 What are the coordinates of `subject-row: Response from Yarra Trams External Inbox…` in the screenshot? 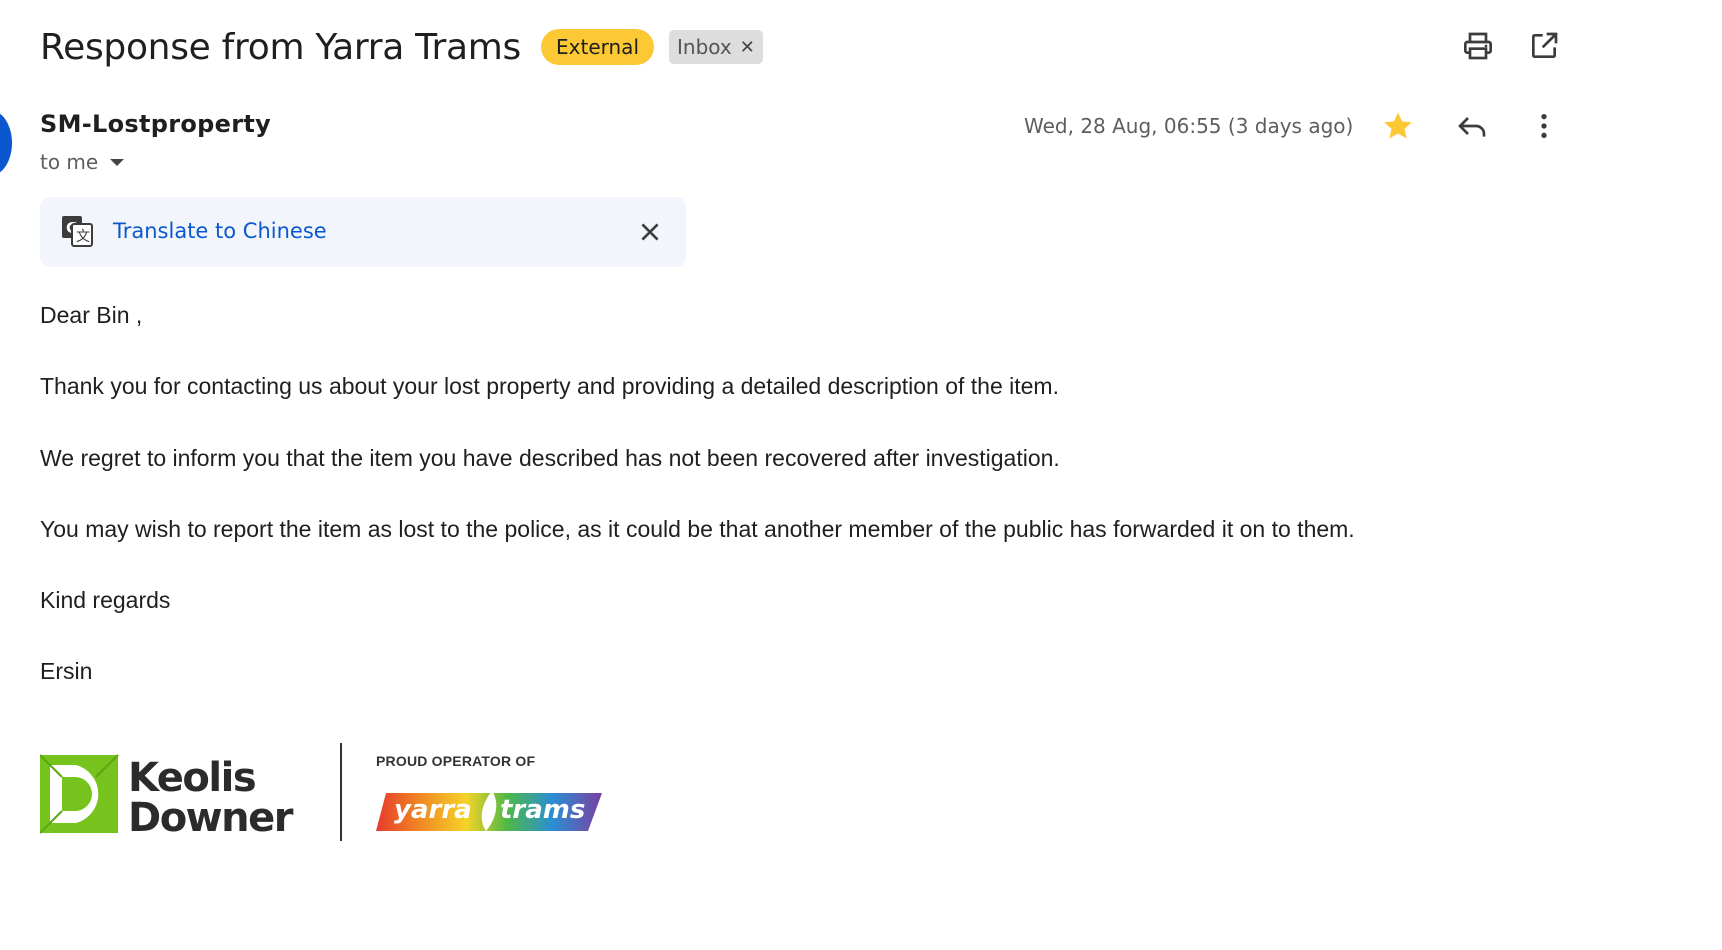 It's located at (401, 47).